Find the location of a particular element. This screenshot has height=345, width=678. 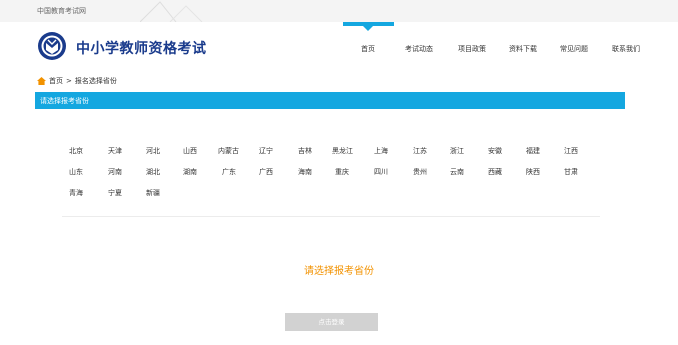

province-gansu: 甘肃 is located at coordinates (571, 172).